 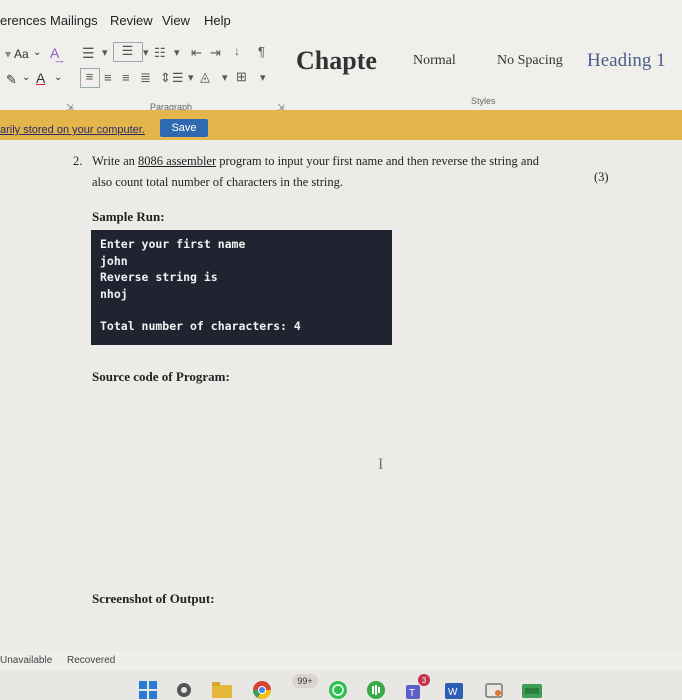 What do you see at coordinates (424, 680) in the screenshot?
I see `teams-badge: 3` at bounding box center [424, 680].